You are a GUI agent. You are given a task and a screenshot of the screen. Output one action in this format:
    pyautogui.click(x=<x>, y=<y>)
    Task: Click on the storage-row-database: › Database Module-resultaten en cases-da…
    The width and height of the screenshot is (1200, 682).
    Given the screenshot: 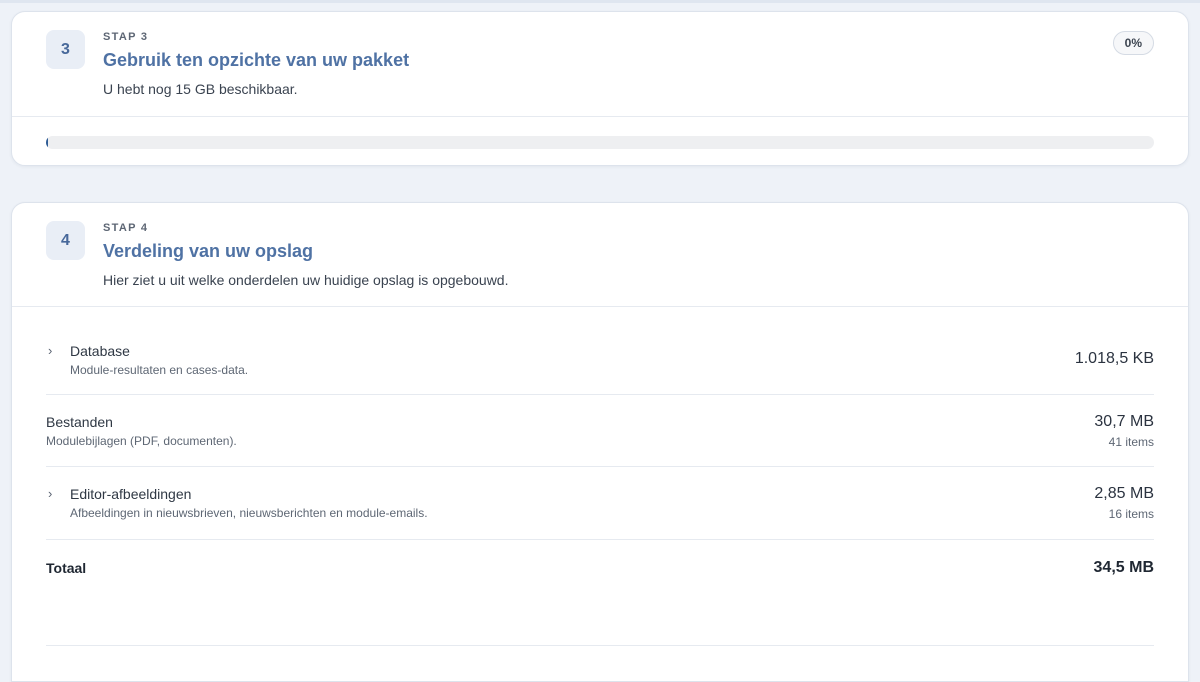 What is the action you would take?
    pyautogui.click(x=600, y=351)
    